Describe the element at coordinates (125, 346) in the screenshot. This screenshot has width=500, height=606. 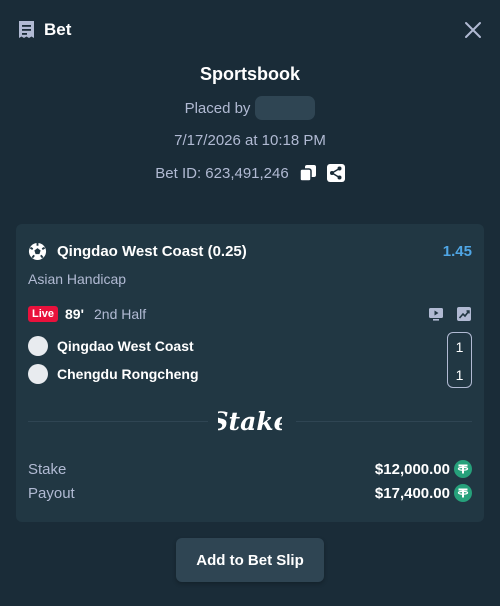
I see `team-name: Qingdao West Coast` at that location.